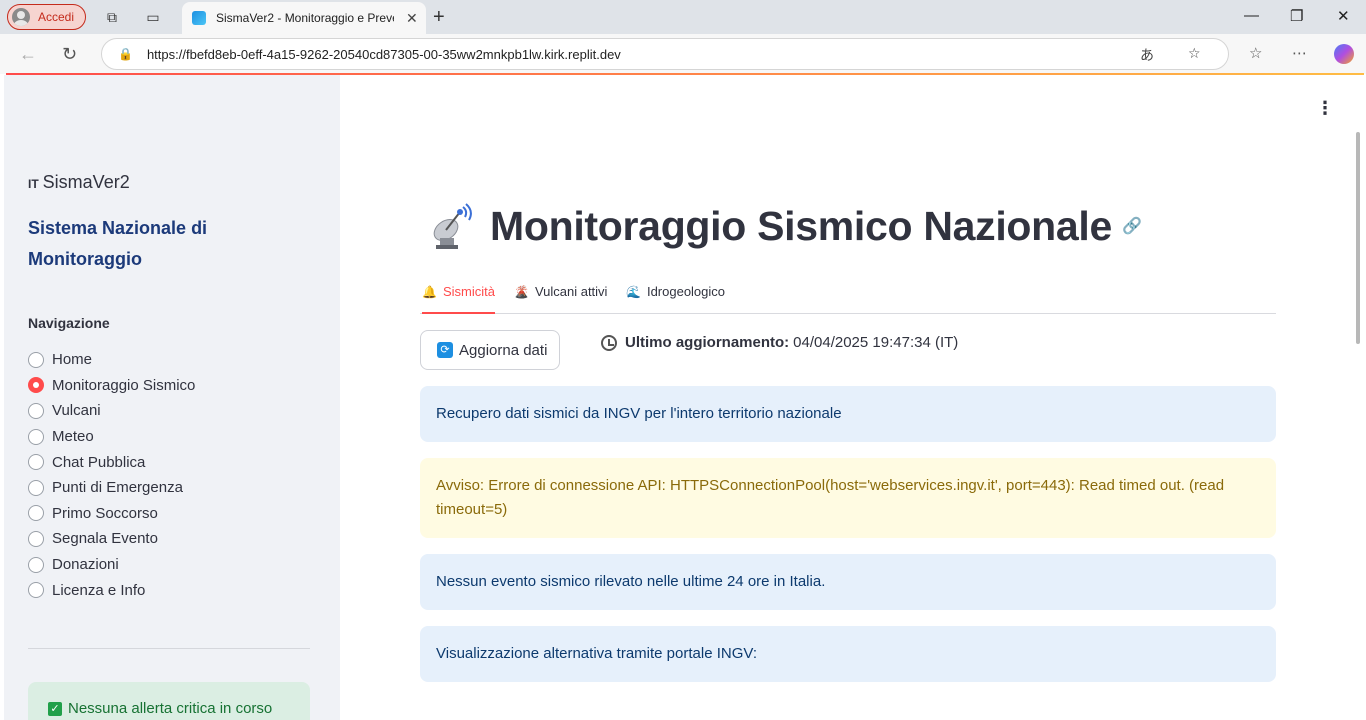 The width and height of the screenshot is (1366, 720). Describe the element at coordinates (1251, 15) in the screenshot. I see `minimize-icon: —` at that location.